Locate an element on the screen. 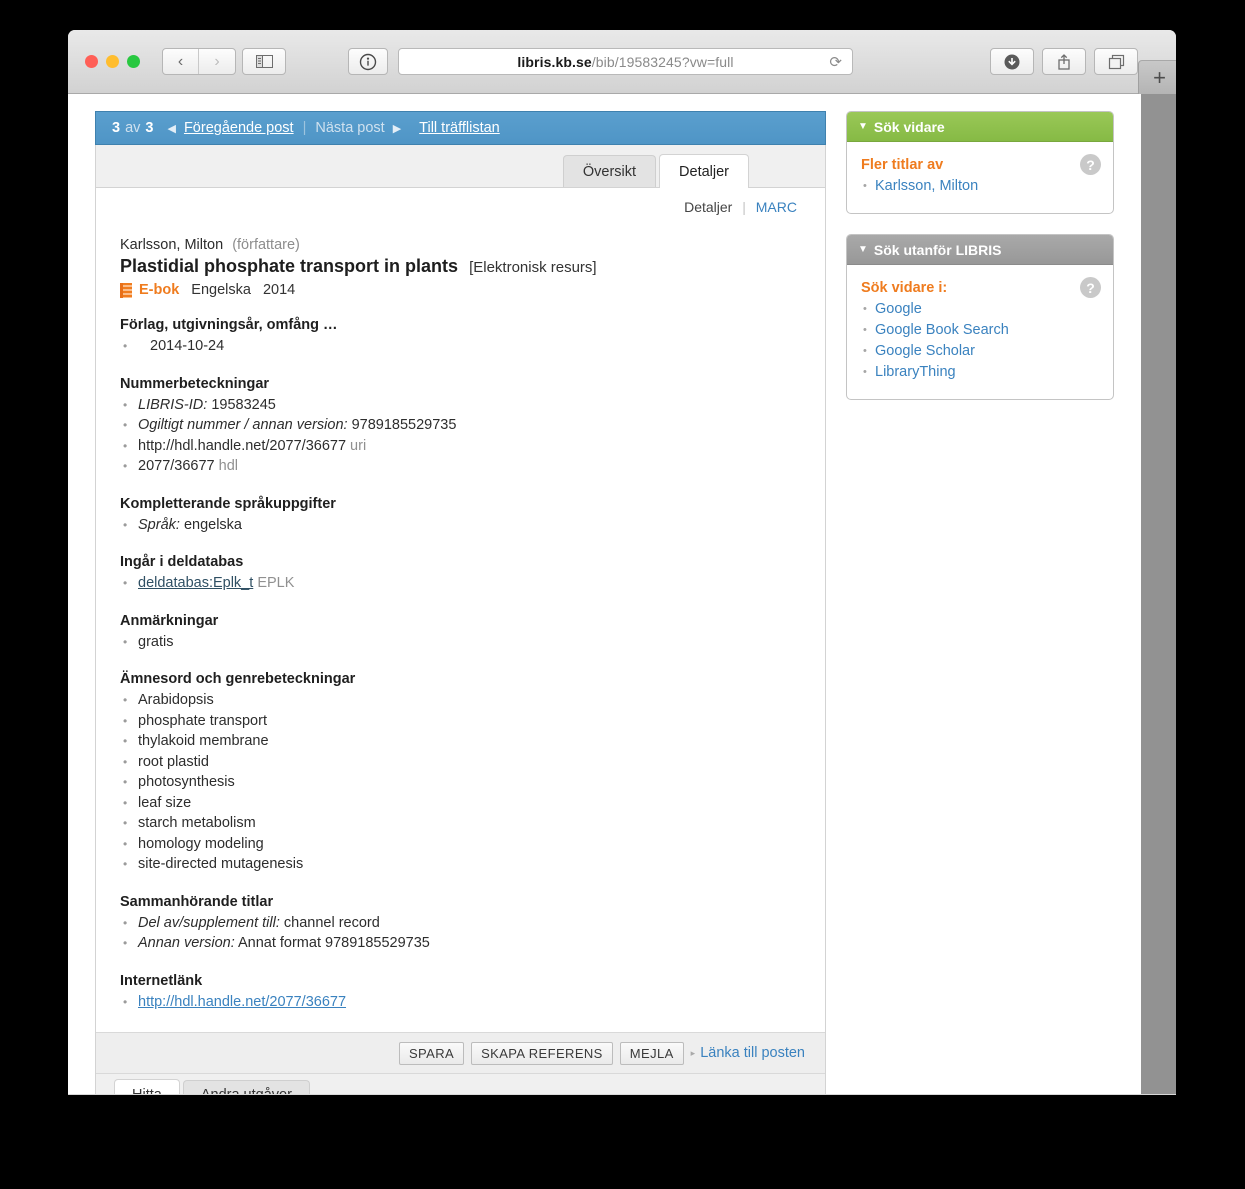  tab-andra-utgavor: Andra utgåvor is located at coordinates (246, 1087).